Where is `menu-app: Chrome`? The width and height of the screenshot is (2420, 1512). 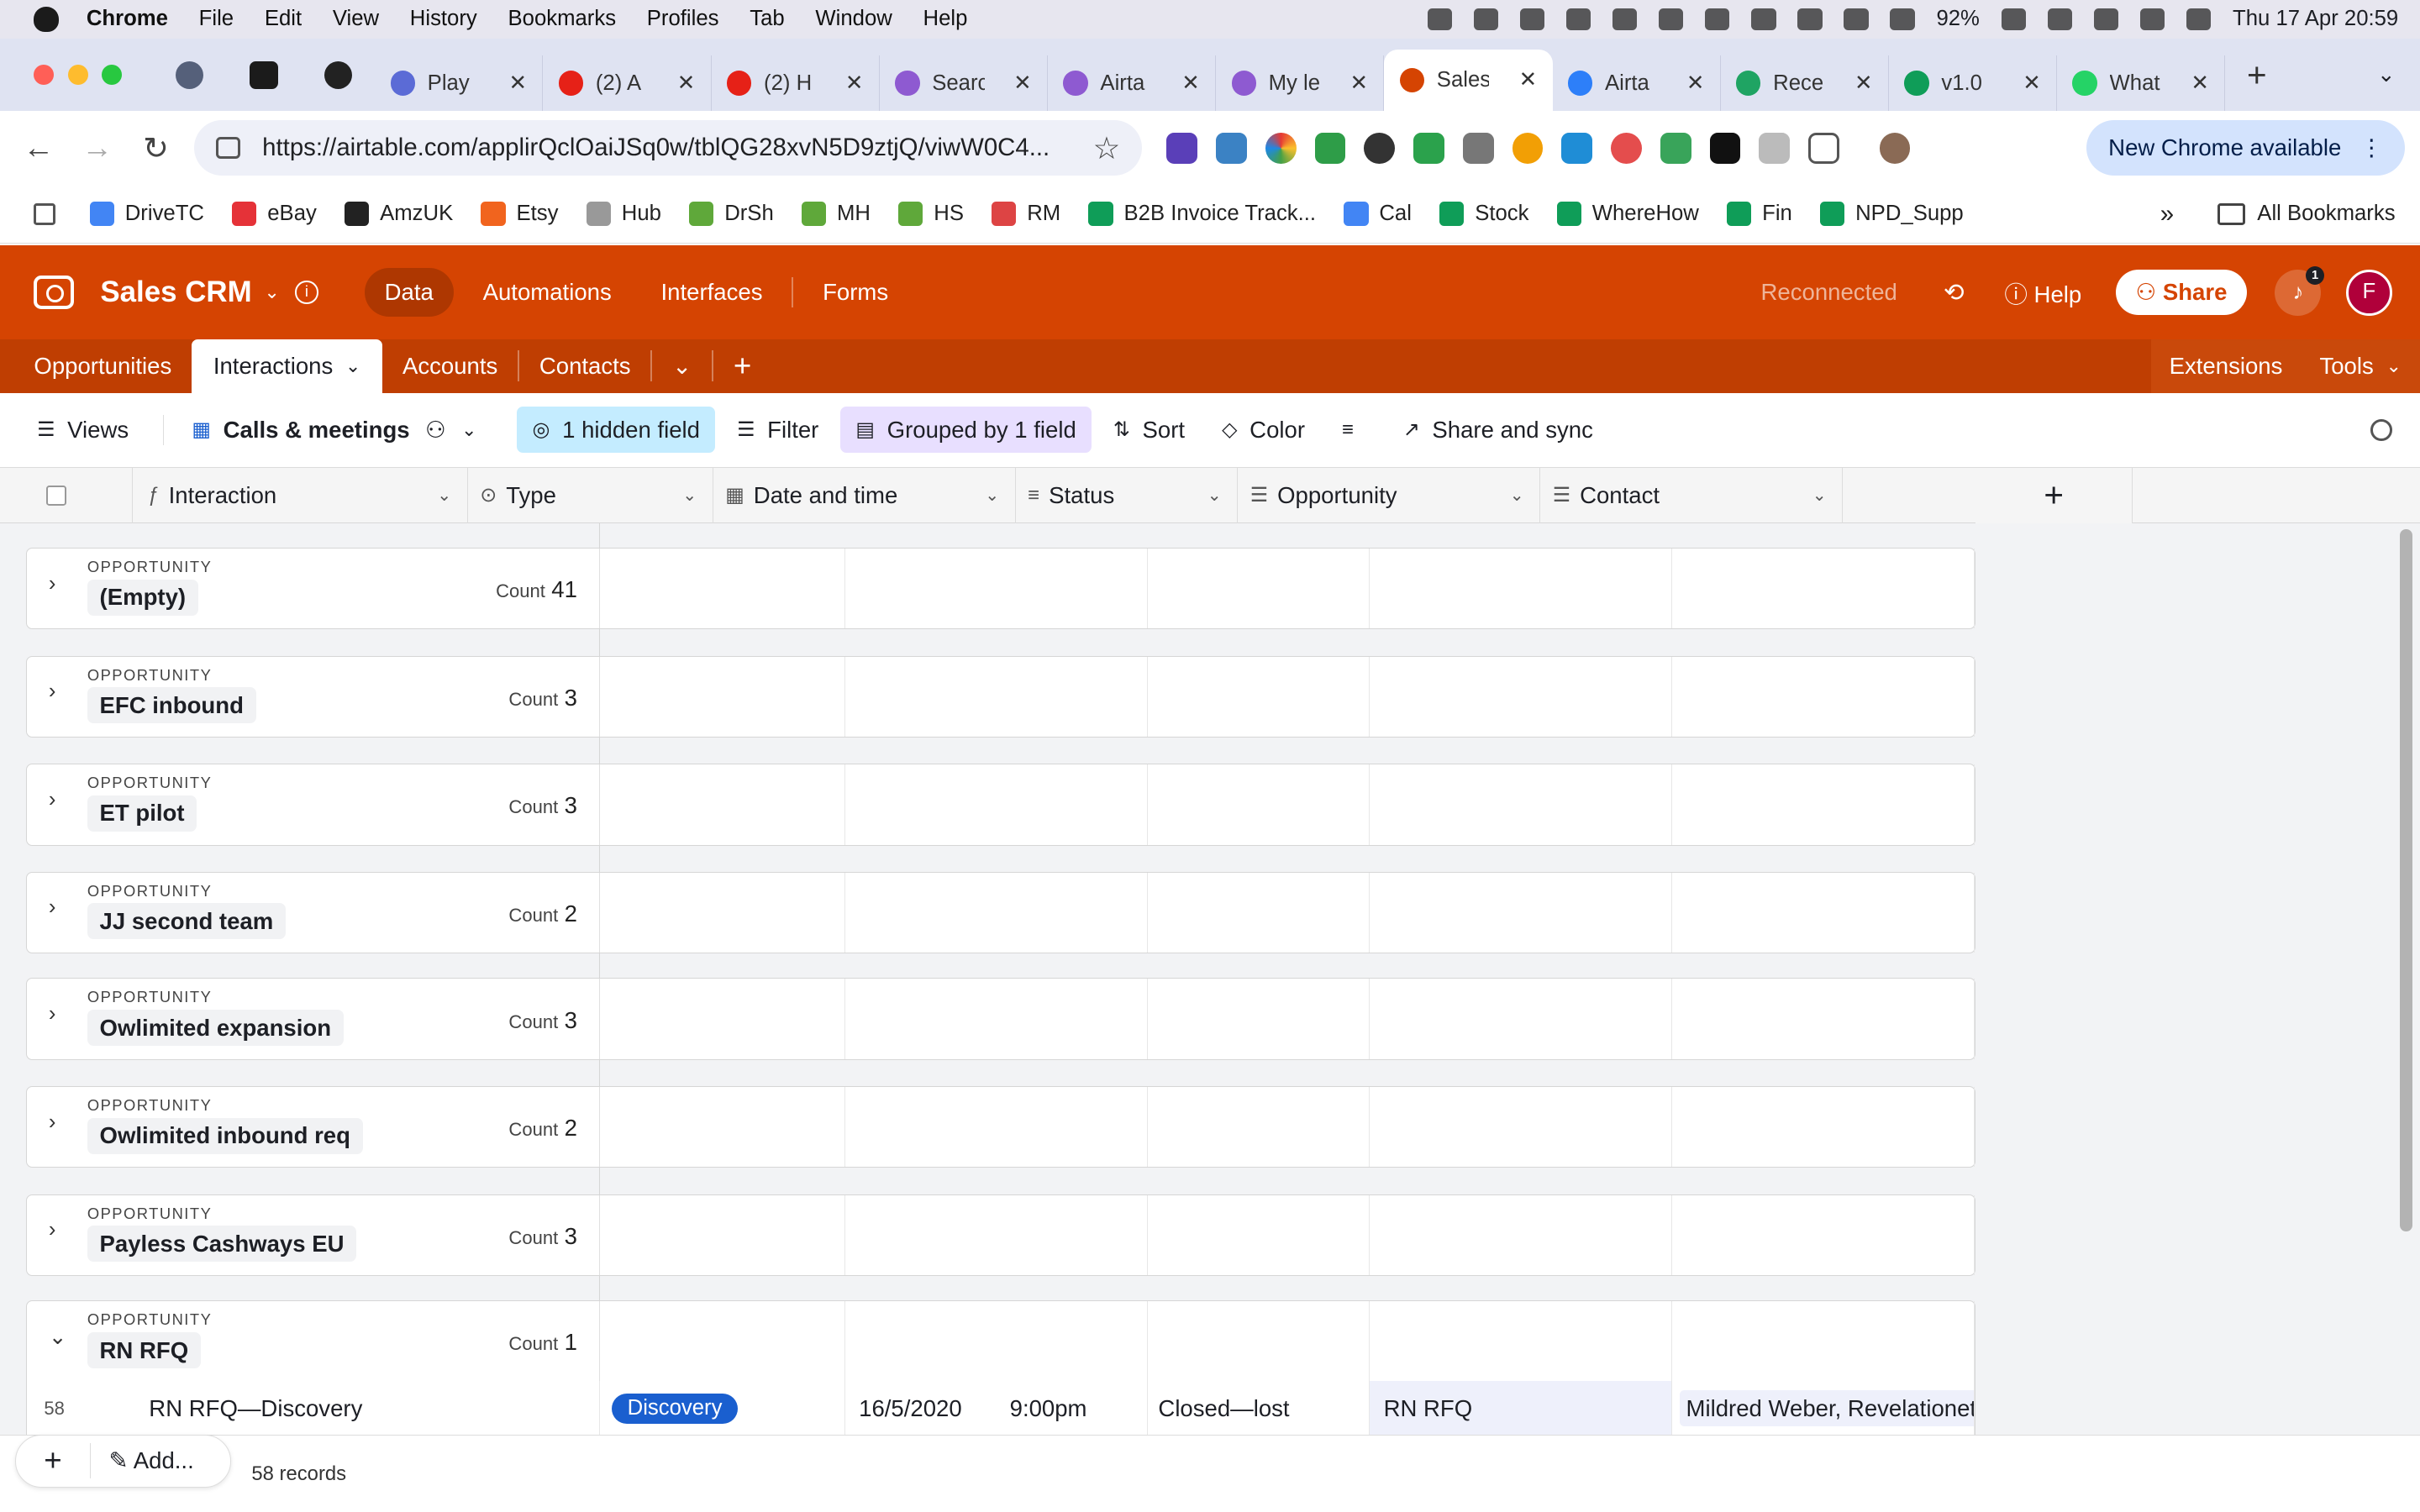 menu-app: Chrome is located at coordinates (128, 19).